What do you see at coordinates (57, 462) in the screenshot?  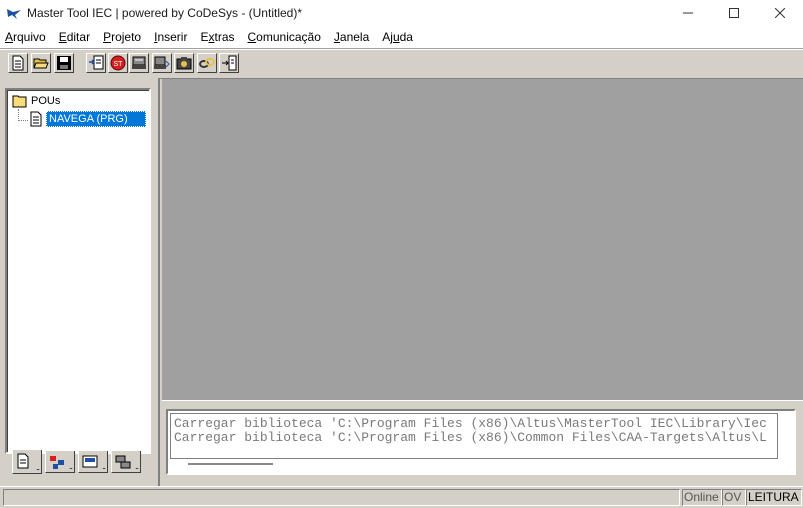 I see `datatypes-tab-icon` at bounding box center [57, 462].